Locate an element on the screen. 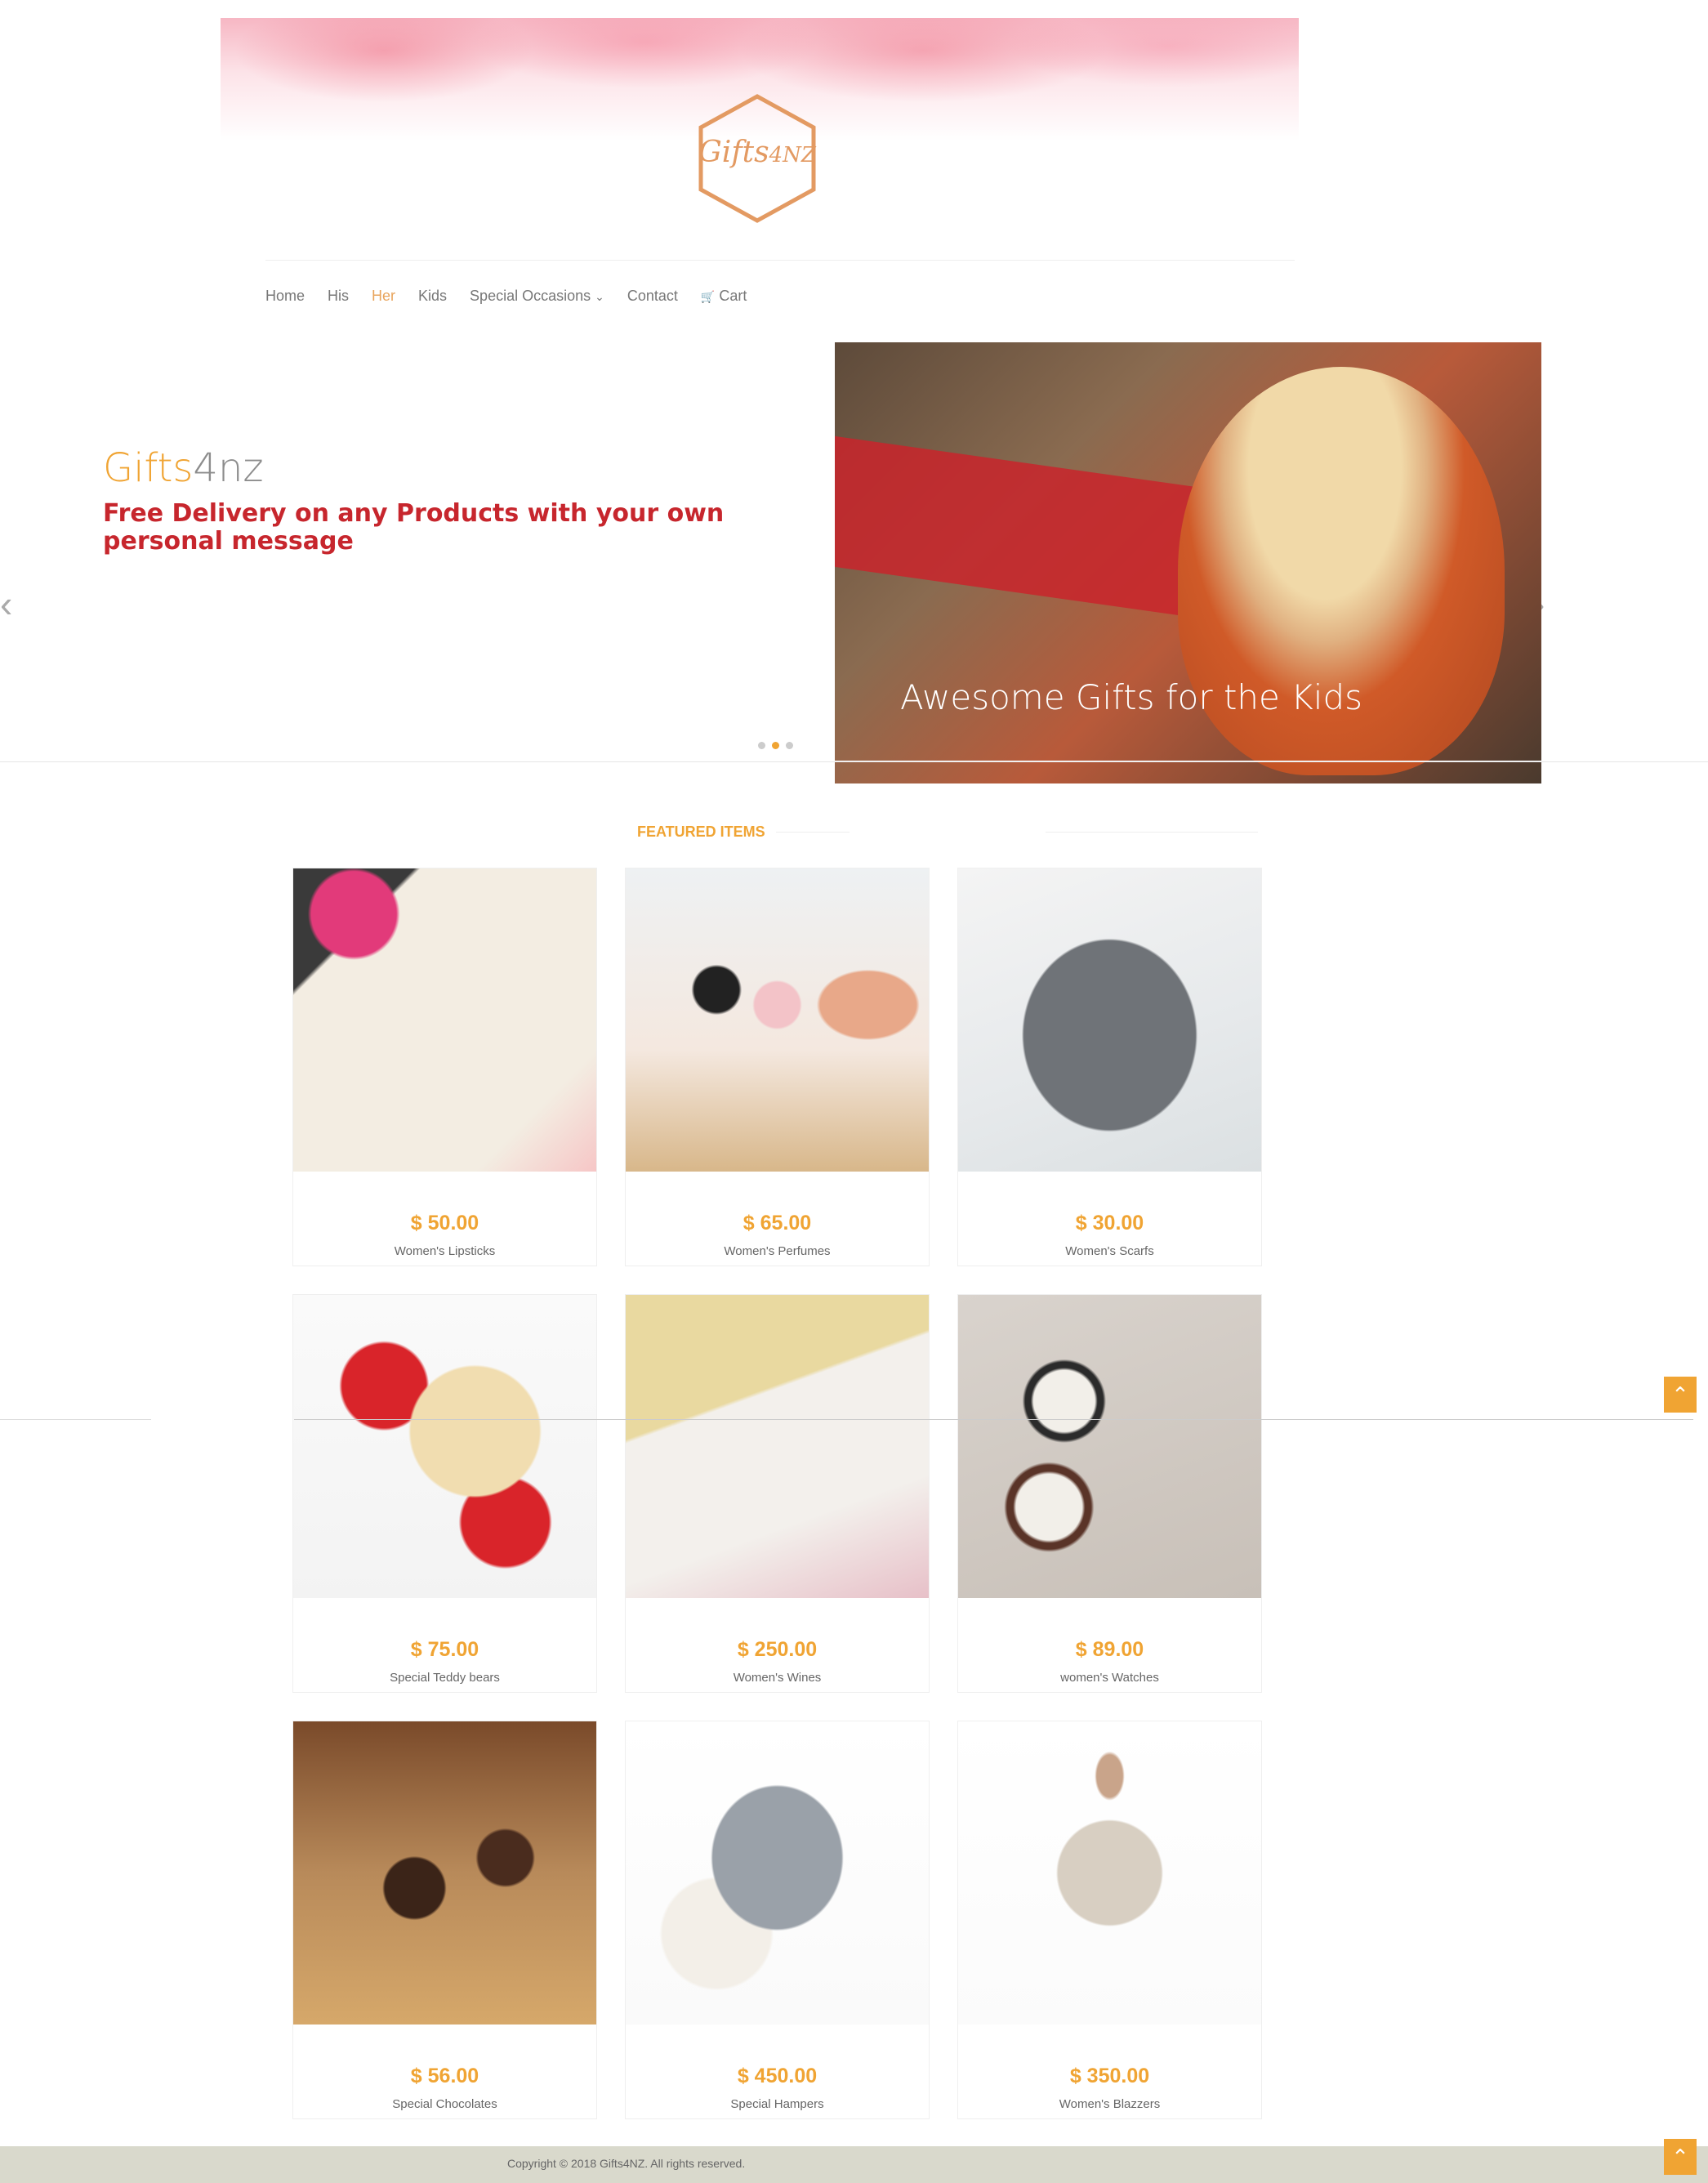 The width and height of the screenshot is (1708, 2183). chevron-down-icon: ⌄ is located at coordinates (600, 296).